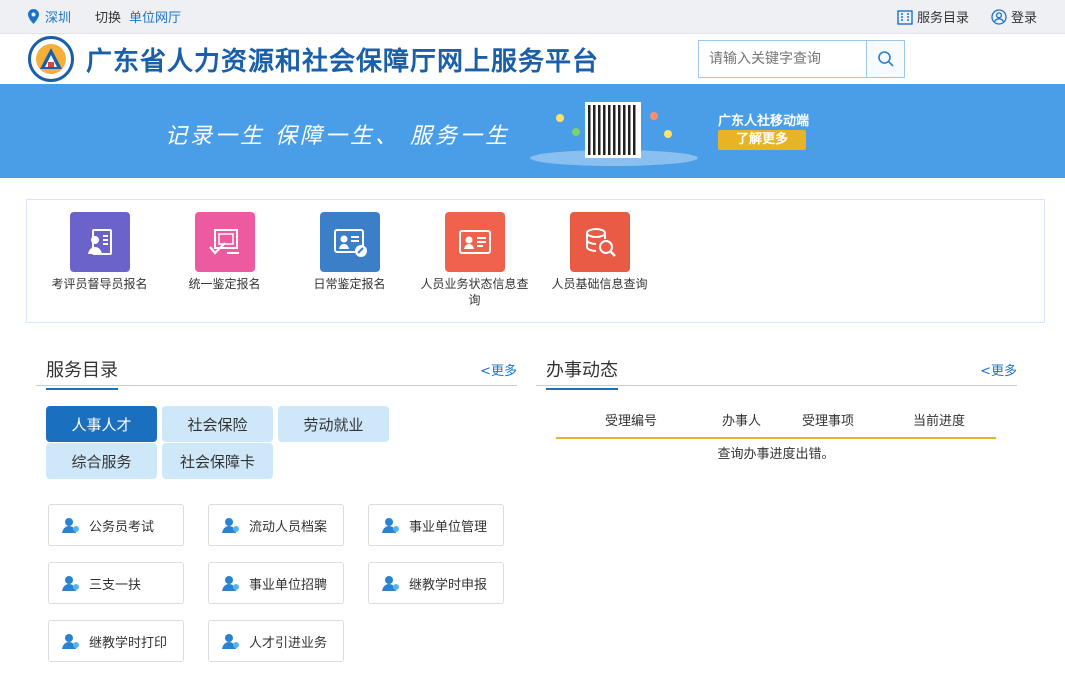 This screenshot has height=678, width=1065. I want to click on id-badge-icon, so click(99, 242).